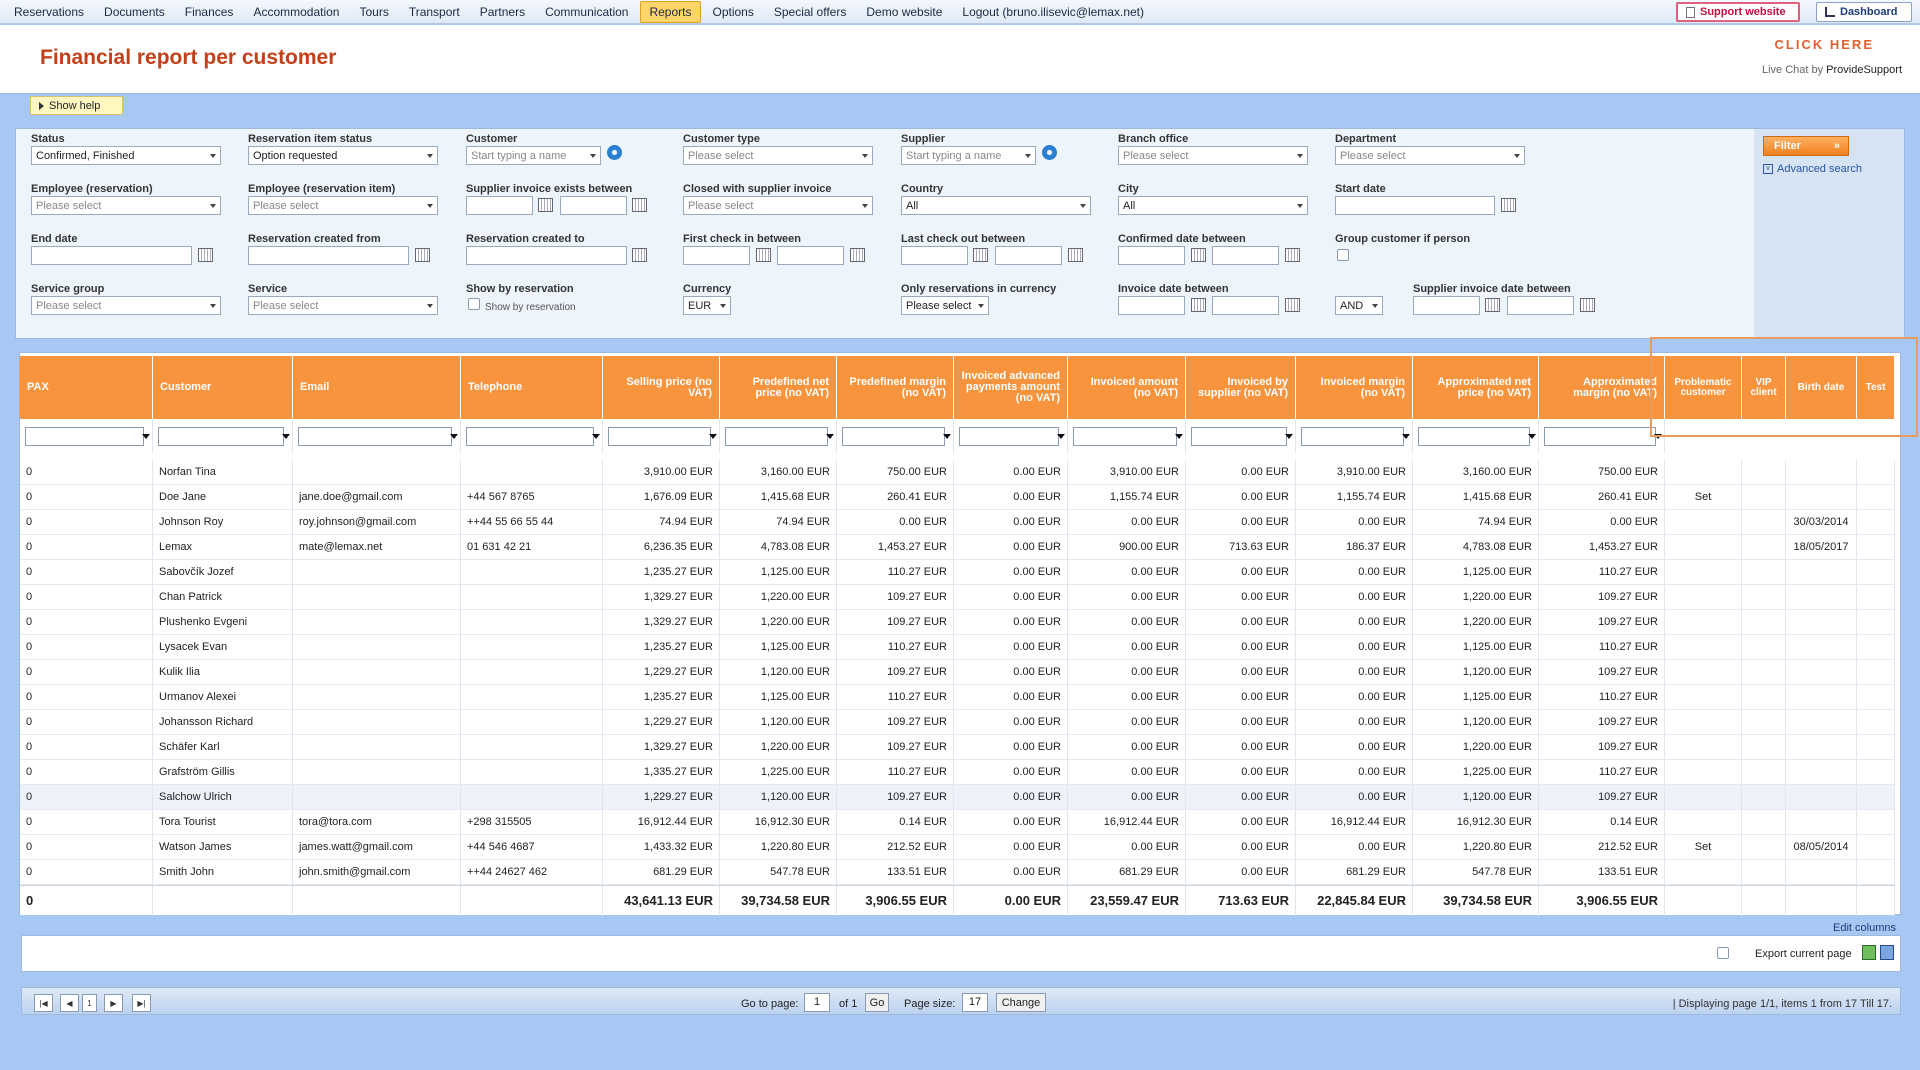 Image resolution: width=1920 pixels, height=1070 pixels. Describe the element at coordinates (1540, 305) in the screenshot. I see `supplier-invoice-date-to-input` at that location.